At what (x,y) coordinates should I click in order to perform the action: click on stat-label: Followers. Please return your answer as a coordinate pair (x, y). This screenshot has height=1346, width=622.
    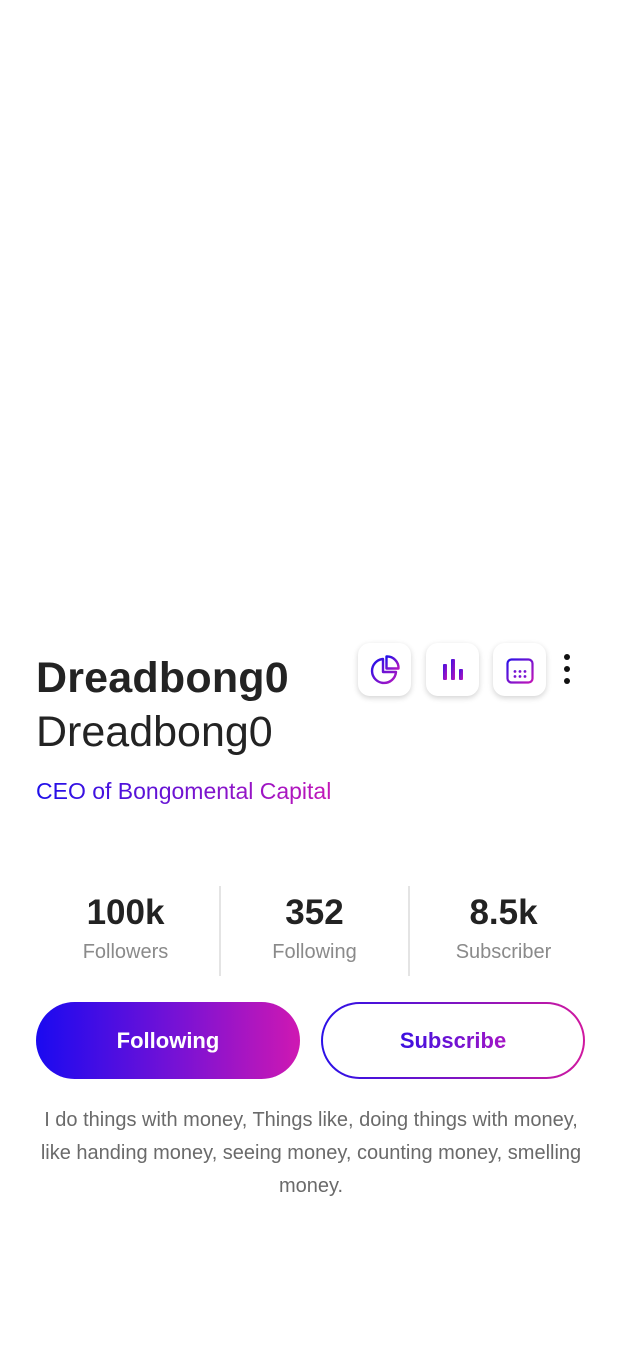
    Looking at the image, I should click on (125, 952).